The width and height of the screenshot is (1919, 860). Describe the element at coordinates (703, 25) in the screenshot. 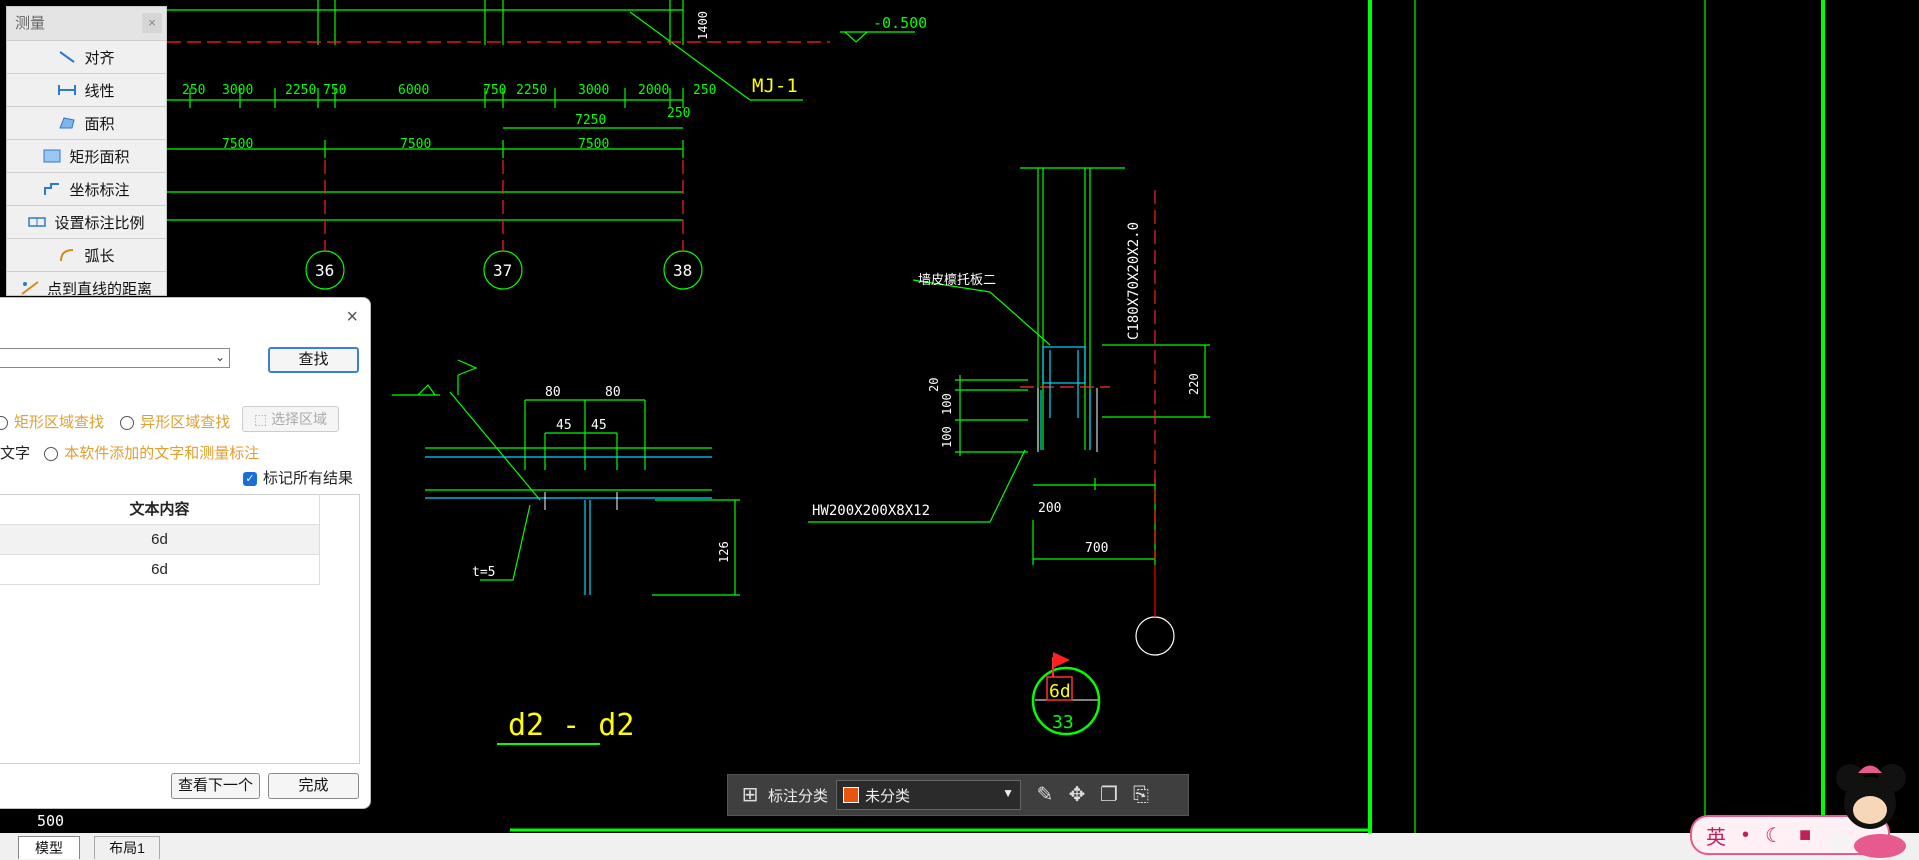

I see `dim-text: 1400` at that location.